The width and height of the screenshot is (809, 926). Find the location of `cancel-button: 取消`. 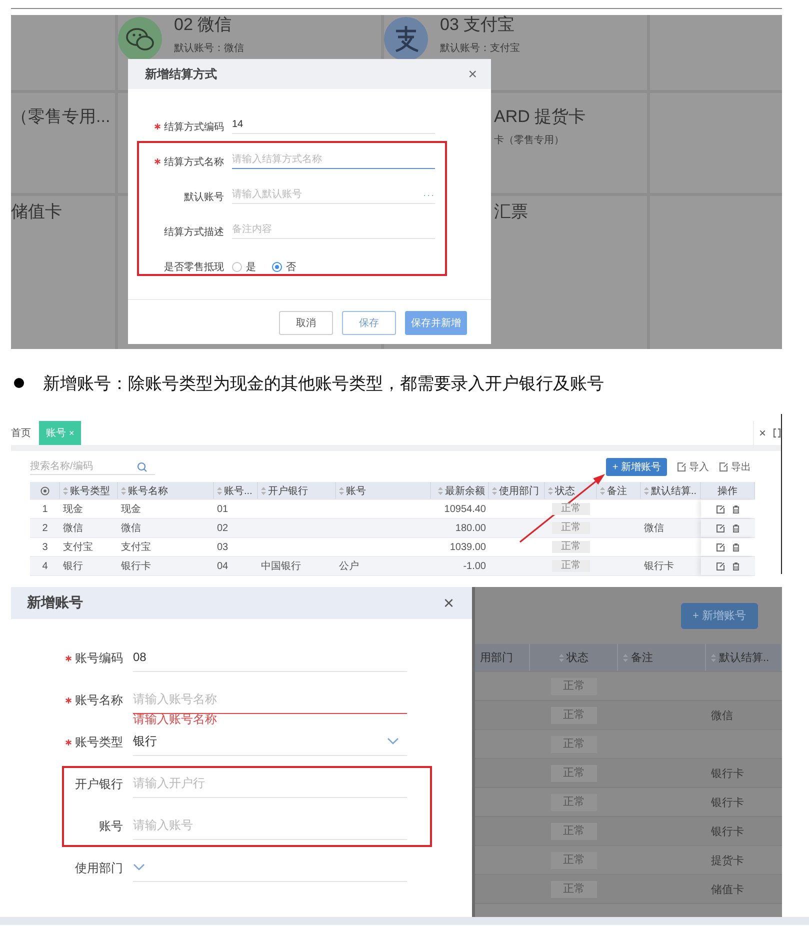

cancel-button: 取消 is located at coordinates (306, 323).